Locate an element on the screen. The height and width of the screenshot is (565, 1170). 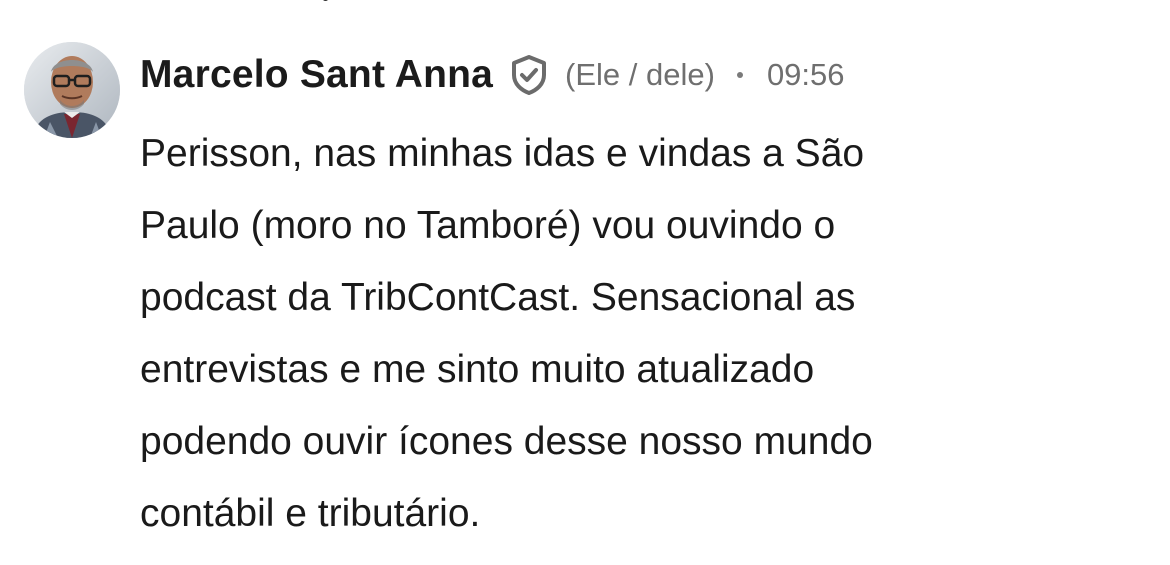
comment-header: Marcelo Sant Anna (Ele / dele) 09:56 is located at coordinates (492, 75).